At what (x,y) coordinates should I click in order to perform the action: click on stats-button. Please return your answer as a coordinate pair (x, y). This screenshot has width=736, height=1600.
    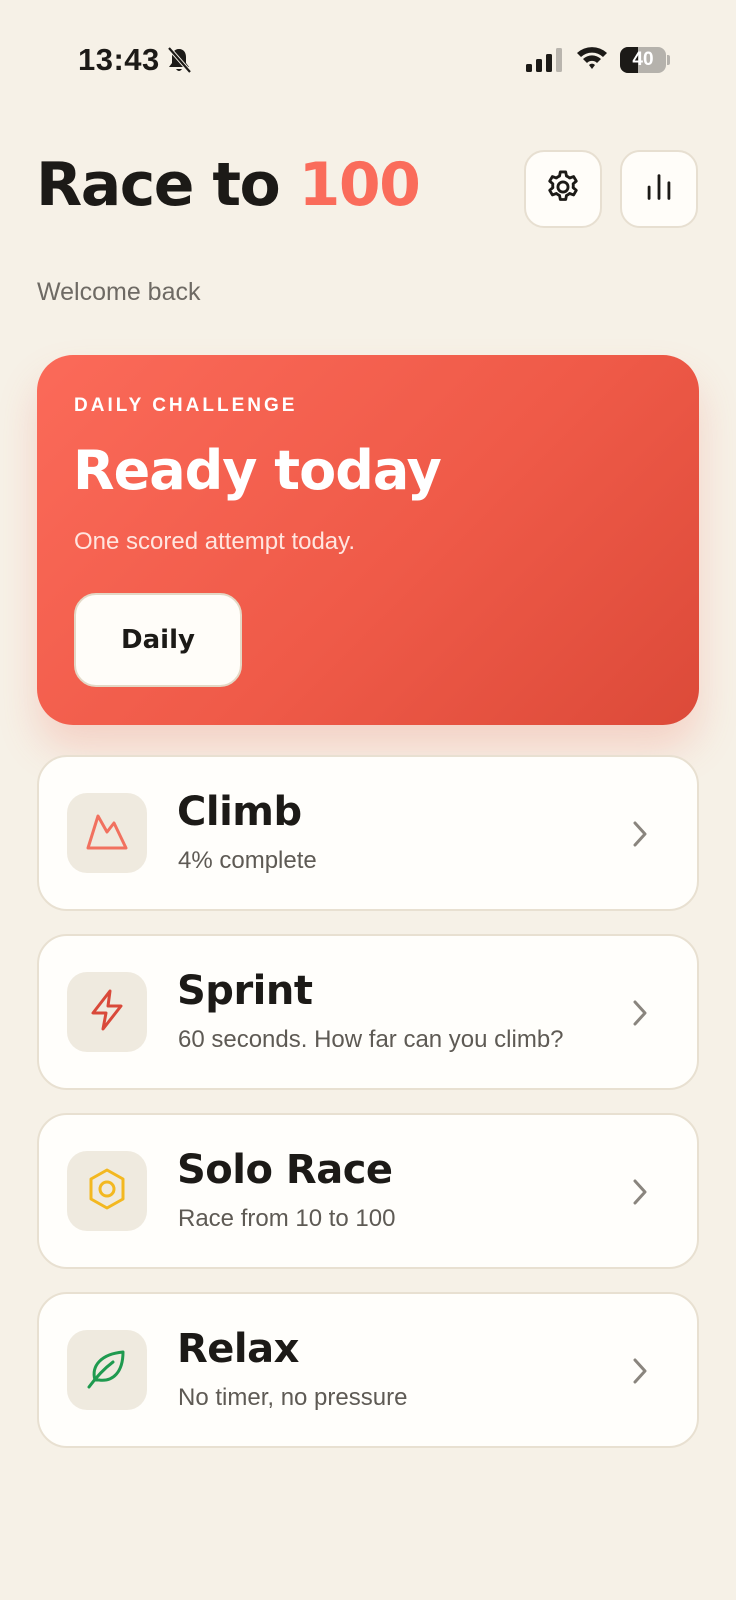
    Looking at the image, I should click on (659, 189).